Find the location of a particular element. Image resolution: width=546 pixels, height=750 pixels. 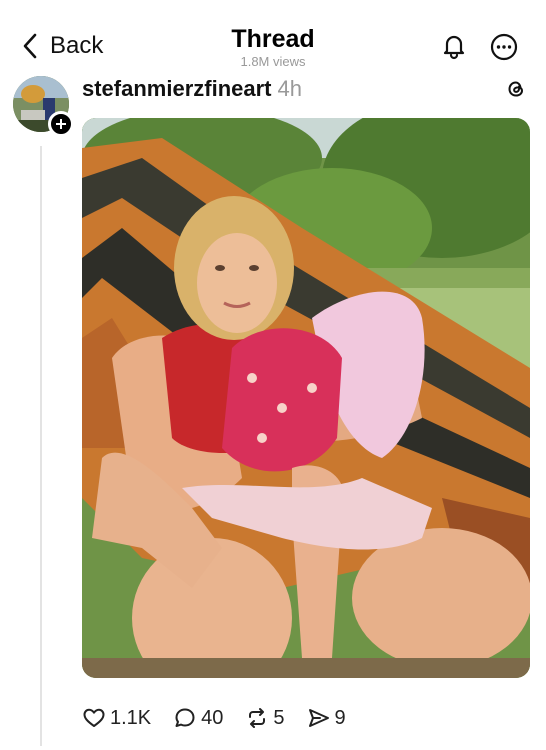

post-time: 4h is located at coordinates (289, 88).